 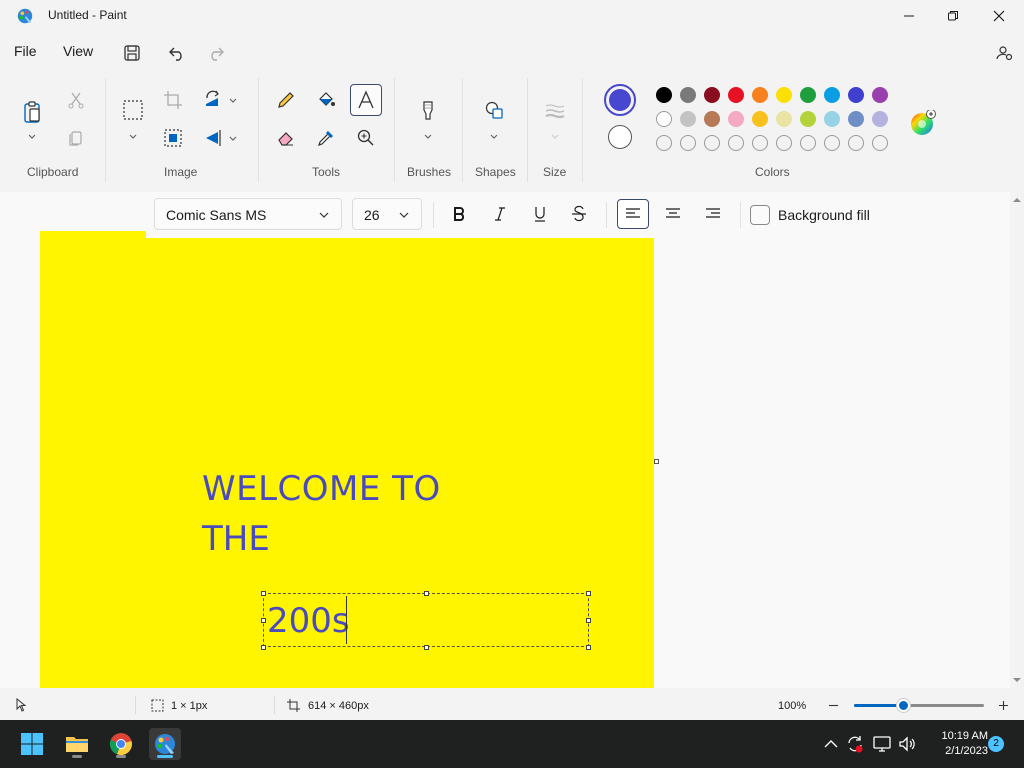 What do you see at coordinates (173, 138) in the screenshot?
I see `resize-button` at bounding box center [173, 138].